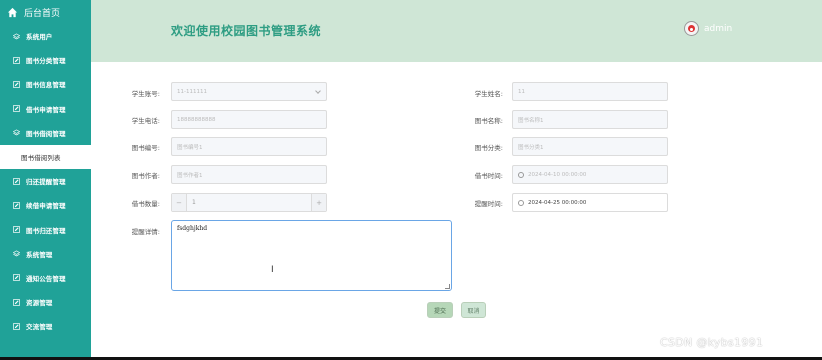 The height and width of the screenshot is (360, 822). I want to click on quantity-stepper: − 1 +, so click(249, 202).